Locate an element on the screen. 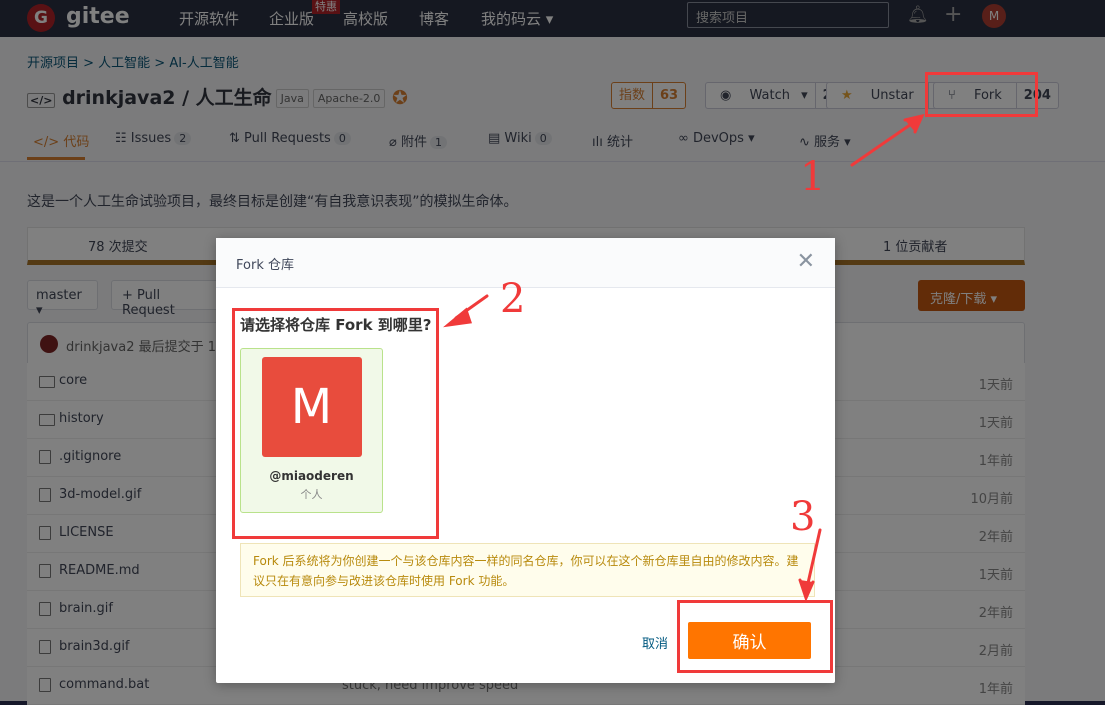 The image size is (1105, 705). breadcrumb: 开源项目 > 人工智能 > AI-人工智能 is located at coordinates (133, 61).